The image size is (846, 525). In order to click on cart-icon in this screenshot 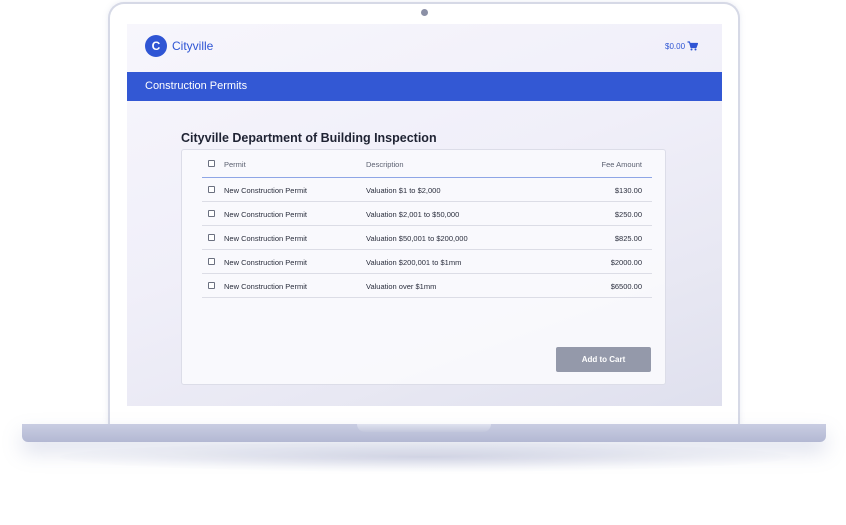, I will do `click(692, 46)`.